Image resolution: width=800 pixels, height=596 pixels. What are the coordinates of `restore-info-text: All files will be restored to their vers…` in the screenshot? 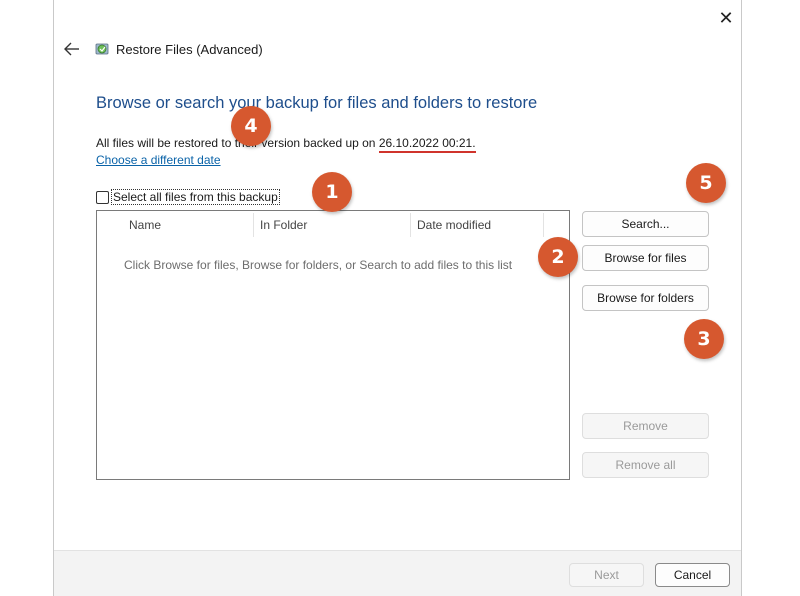 It's located at (286, 144).